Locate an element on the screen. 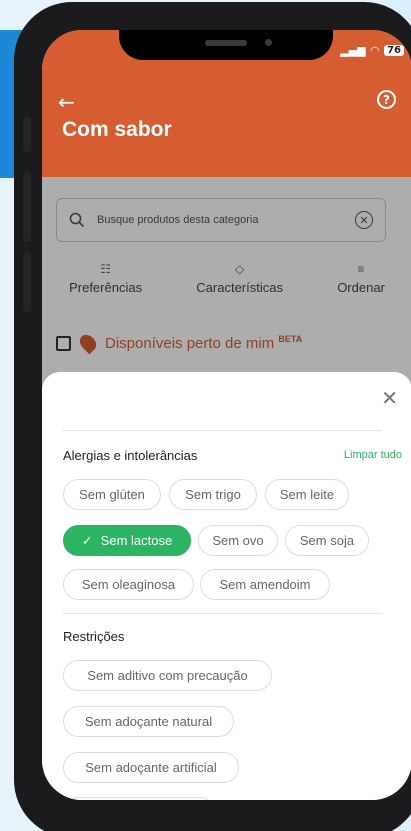 This screenshot has width=411, height=831. page-title: Com sabor is located at coordinates (117, 129).